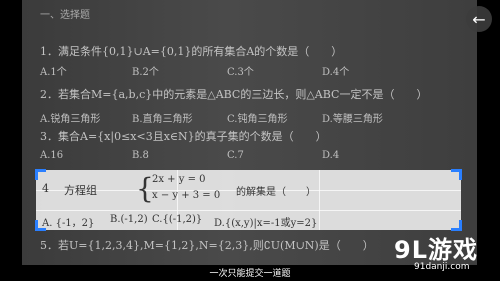  I want to click on q1-option-d: D.4个, so click(336, 72).